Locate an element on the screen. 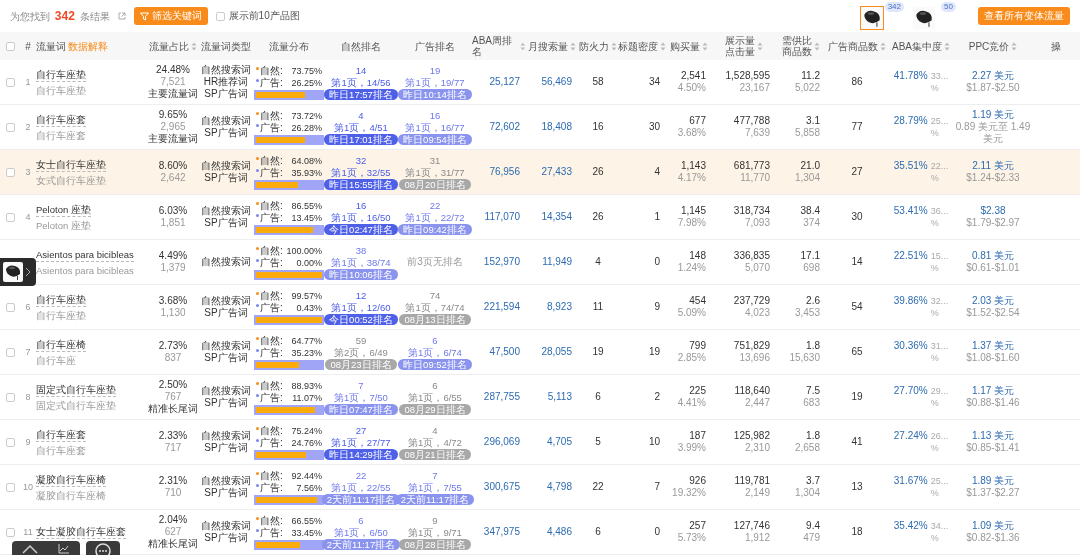 The height and width of the screenshot is (555, 1080). ppc-range: $1.52-$2.54 is located at coordinates (993, 313).